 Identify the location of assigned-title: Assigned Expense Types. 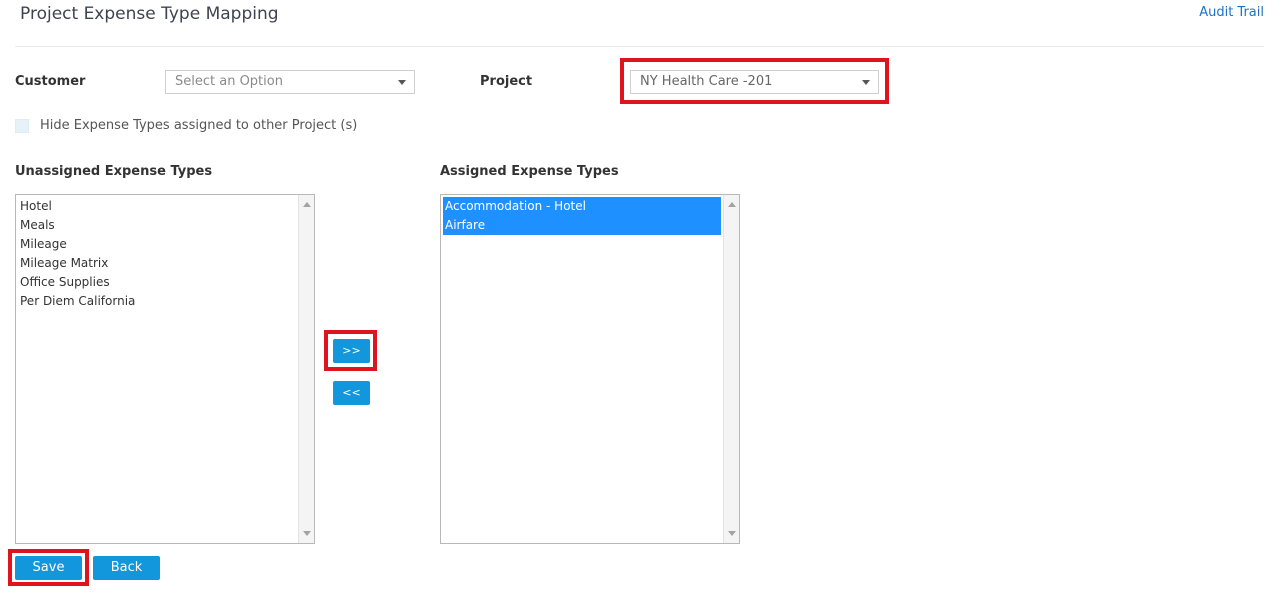
(529, 171).